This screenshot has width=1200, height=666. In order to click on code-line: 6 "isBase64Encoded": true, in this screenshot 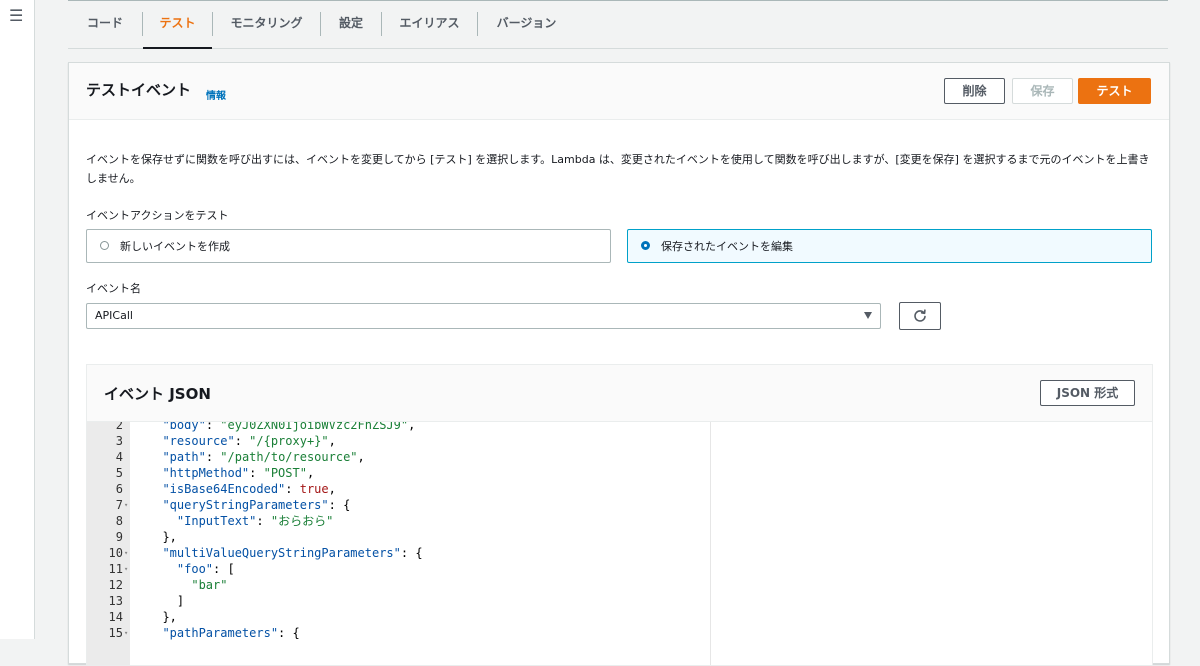, I will do `click(397, 489)`.